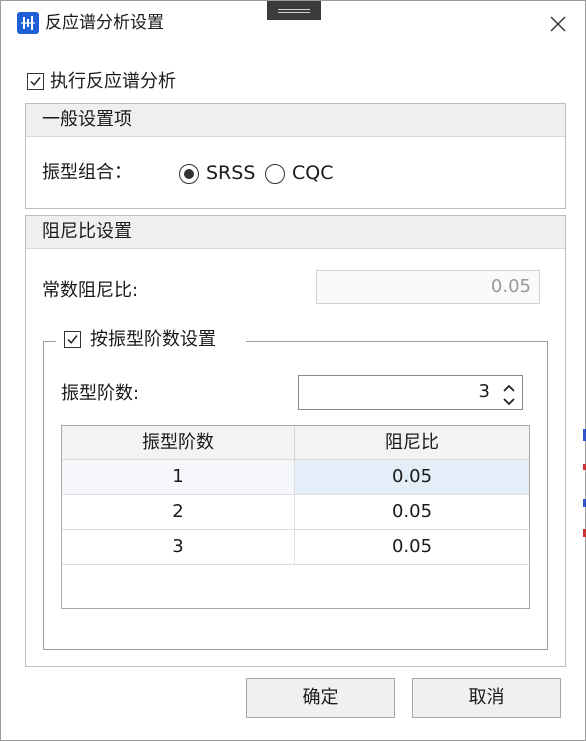  I want to click on mode-count-value: 3, so click(484, 391).